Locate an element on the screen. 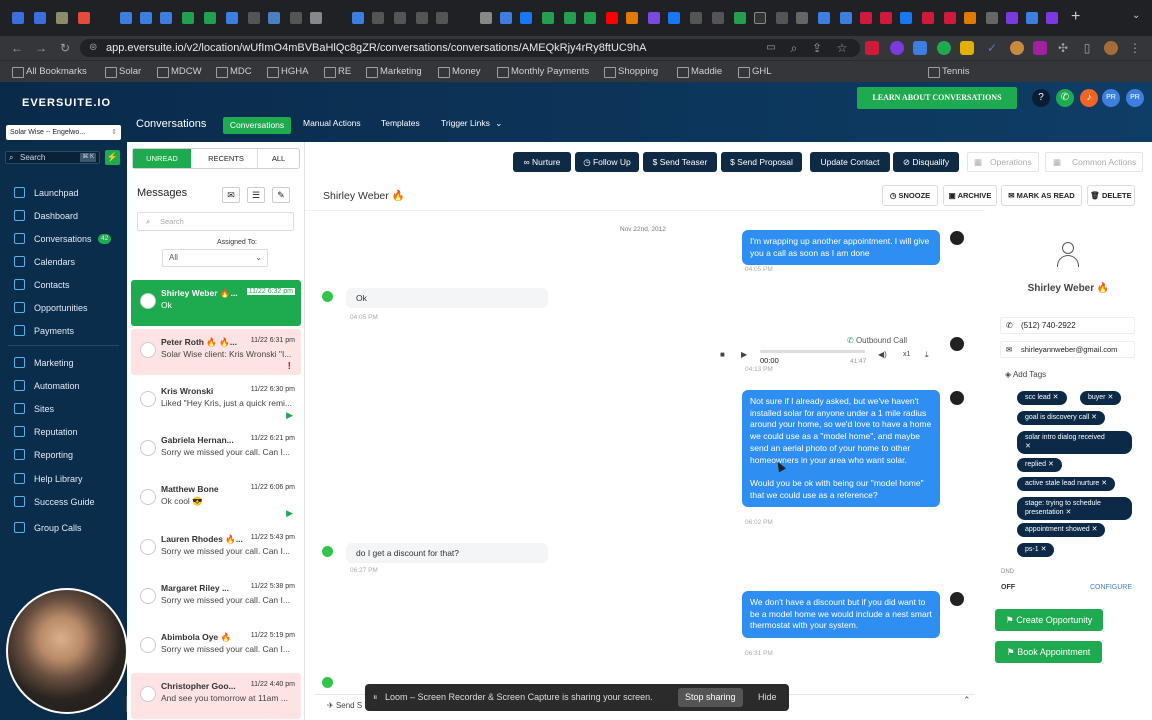 The image size is (1152, 720). sidebar-item-payments: Payments is located at coordinates (63, 331).